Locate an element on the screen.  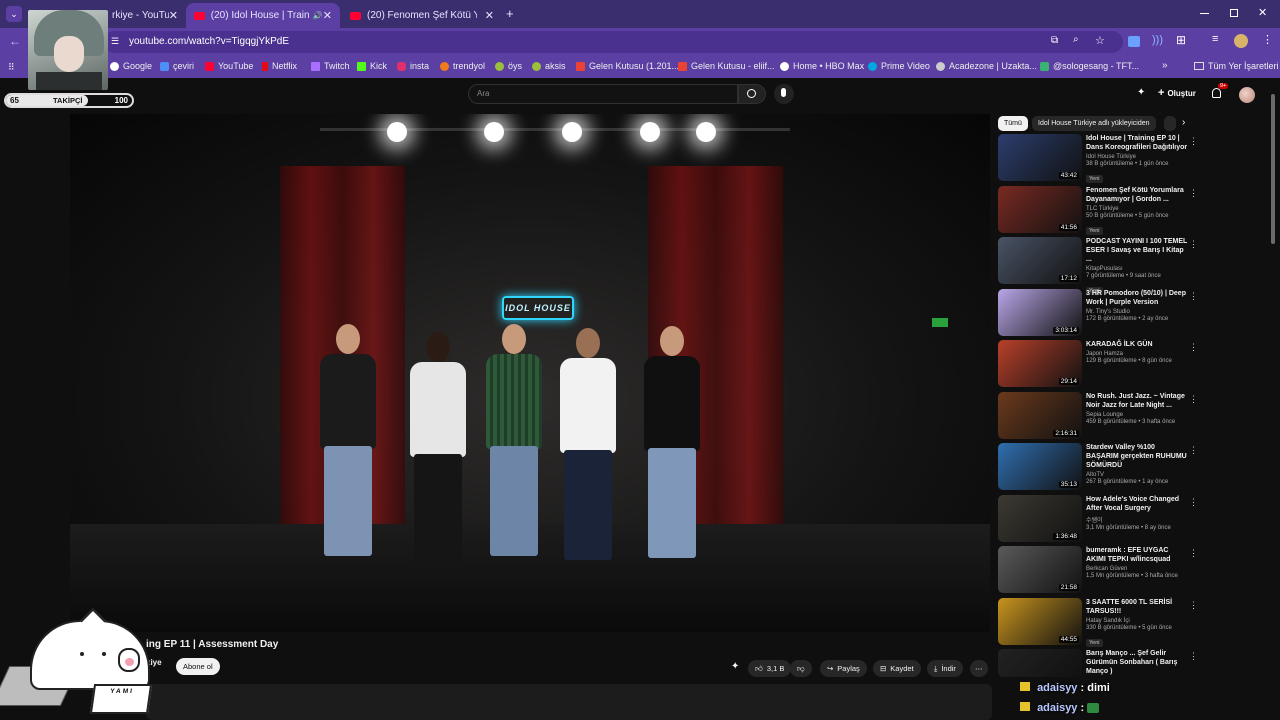
bookmark-twitch: Twitch is located at coordinates (330, 66).